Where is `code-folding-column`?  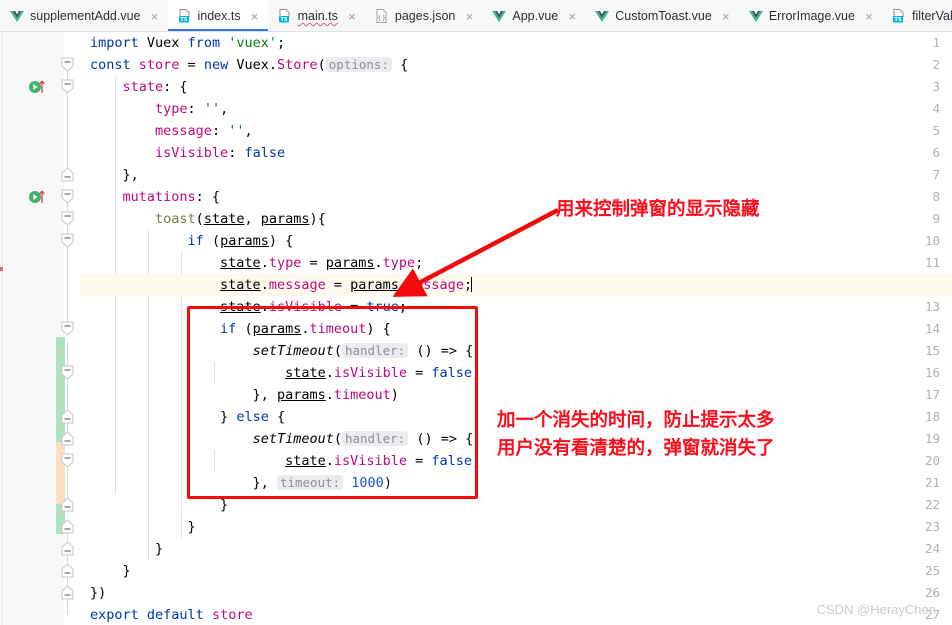 code-folding-column is located at coordinates (68, 328).